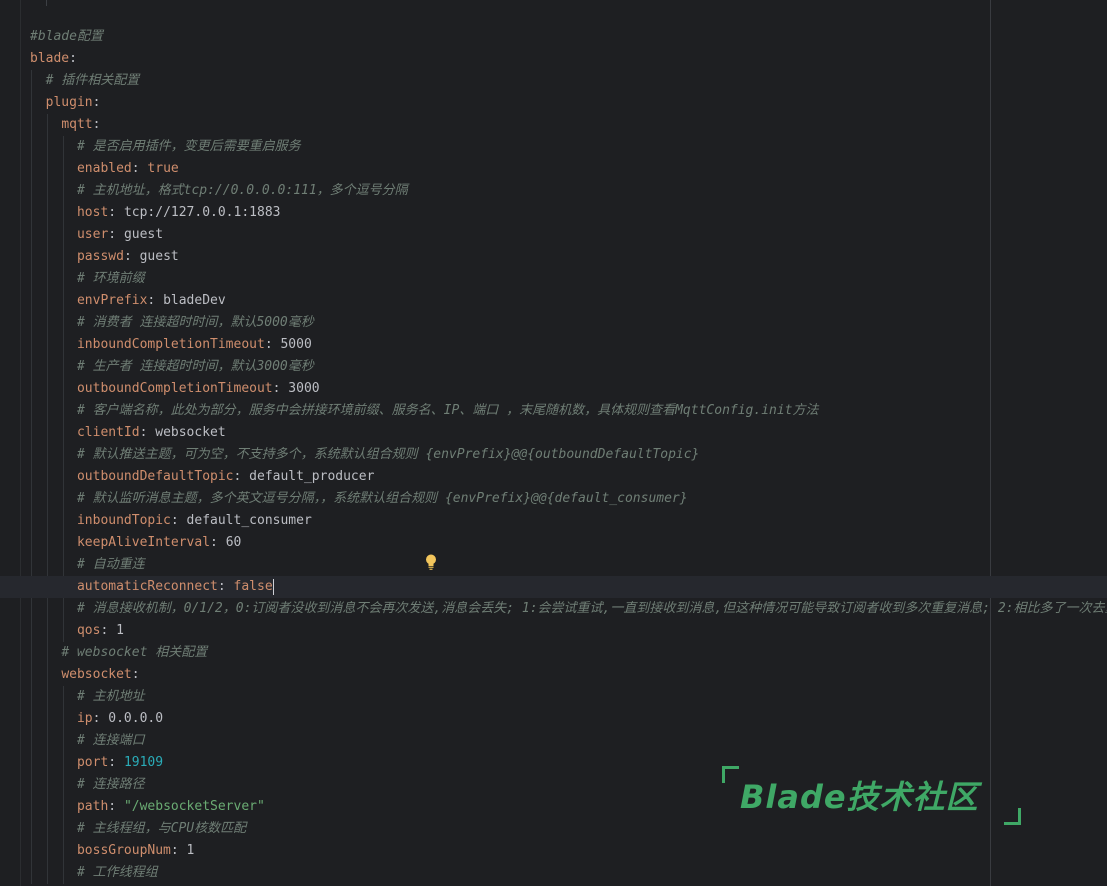 This screenshot has height=886, width=1107. I want to click on yaml-value: default_producer, so click(312, 476).